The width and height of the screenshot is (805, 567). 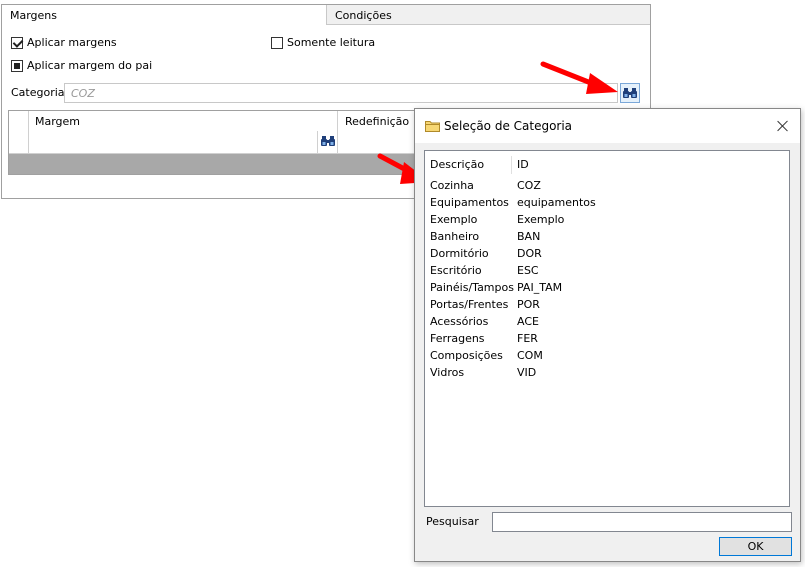 I want to click on aplicar-margem-pai-checkbox, so click(x=17, y=66).